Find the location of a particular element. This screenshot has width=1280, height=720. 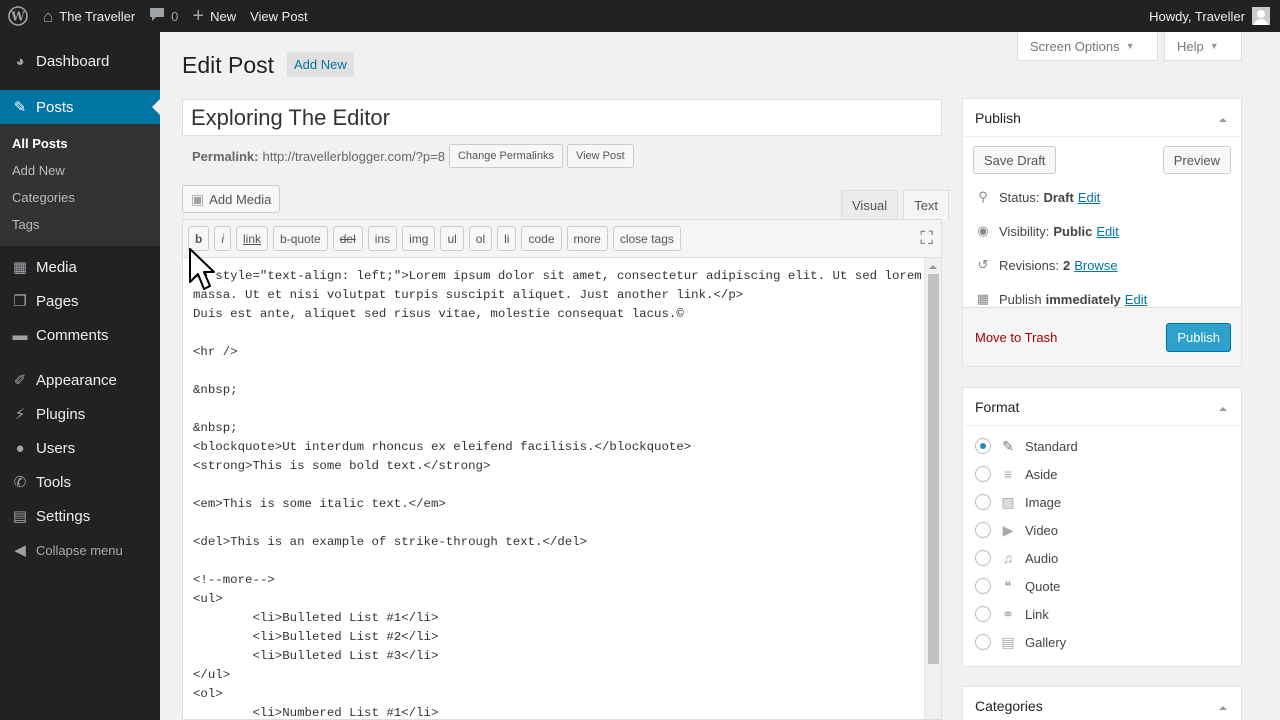

submenu-categories: Categories is located at coordinates (80, 197).